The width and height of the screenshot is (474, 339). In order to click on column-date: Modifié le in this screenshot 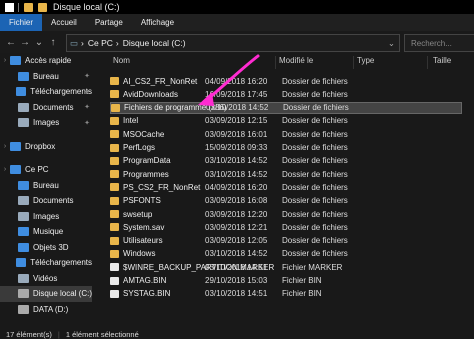, I will do `click(296, 60)`.